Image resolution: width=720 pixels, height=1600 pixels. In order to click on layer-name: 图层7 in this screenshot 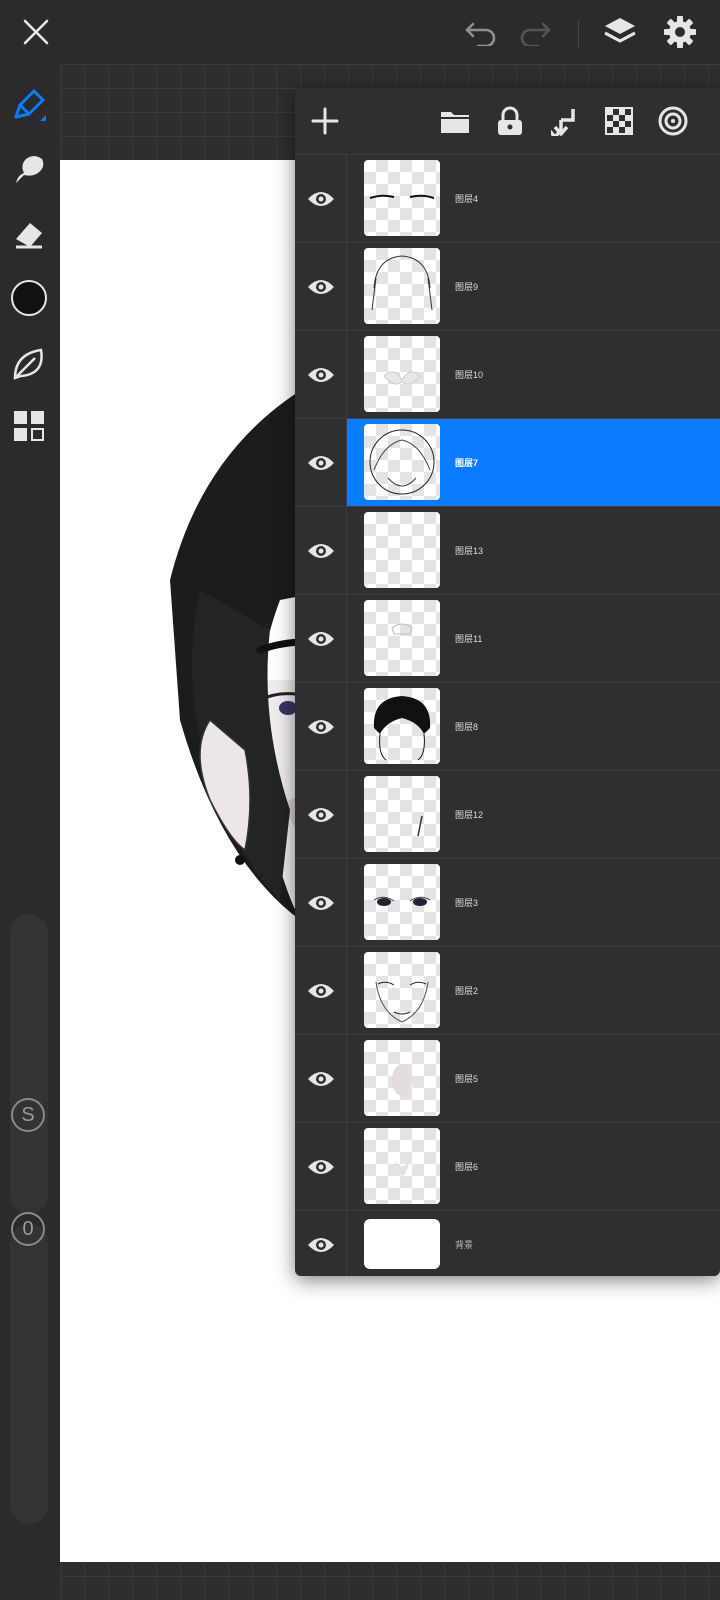, I will do `click(467, 463)`.